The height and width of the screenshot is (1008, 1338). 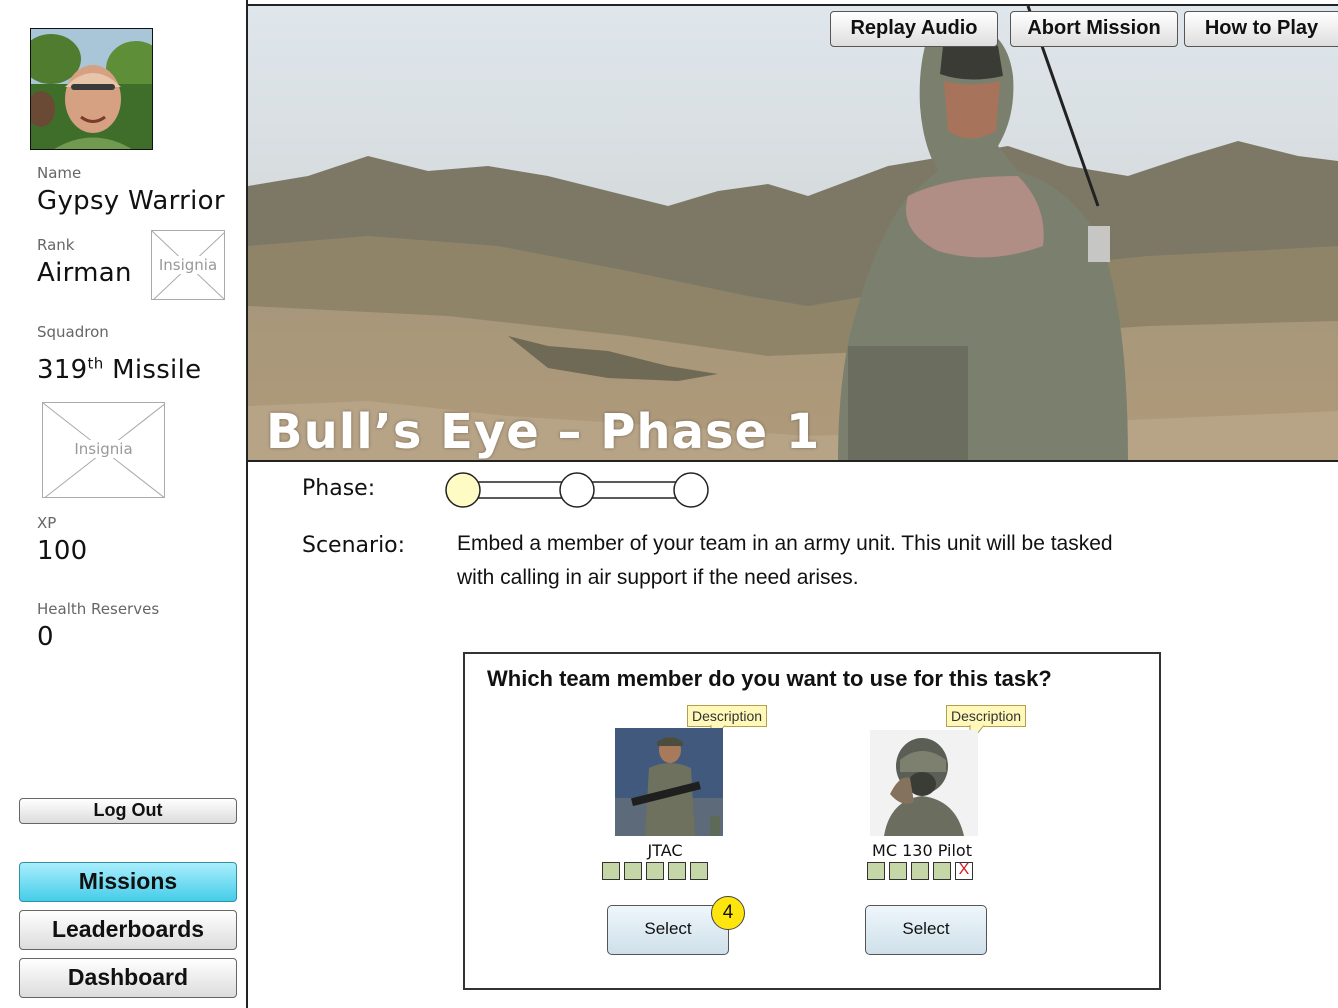 I want to click on avatar-photo, so click(x=91, y=89).